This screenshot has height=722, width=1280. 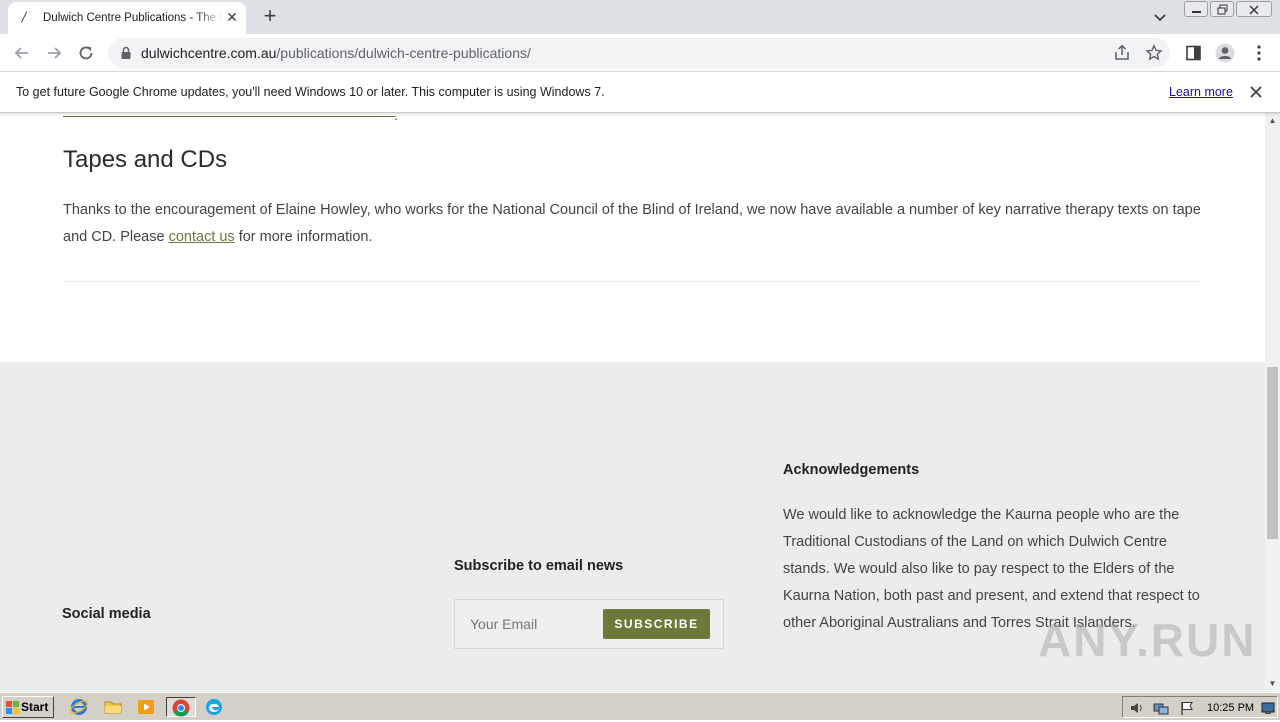 What do you see at coordinates (215, 707) in the screenshot?
I see `edge-browser-icon` at bounding box center [215, 707].